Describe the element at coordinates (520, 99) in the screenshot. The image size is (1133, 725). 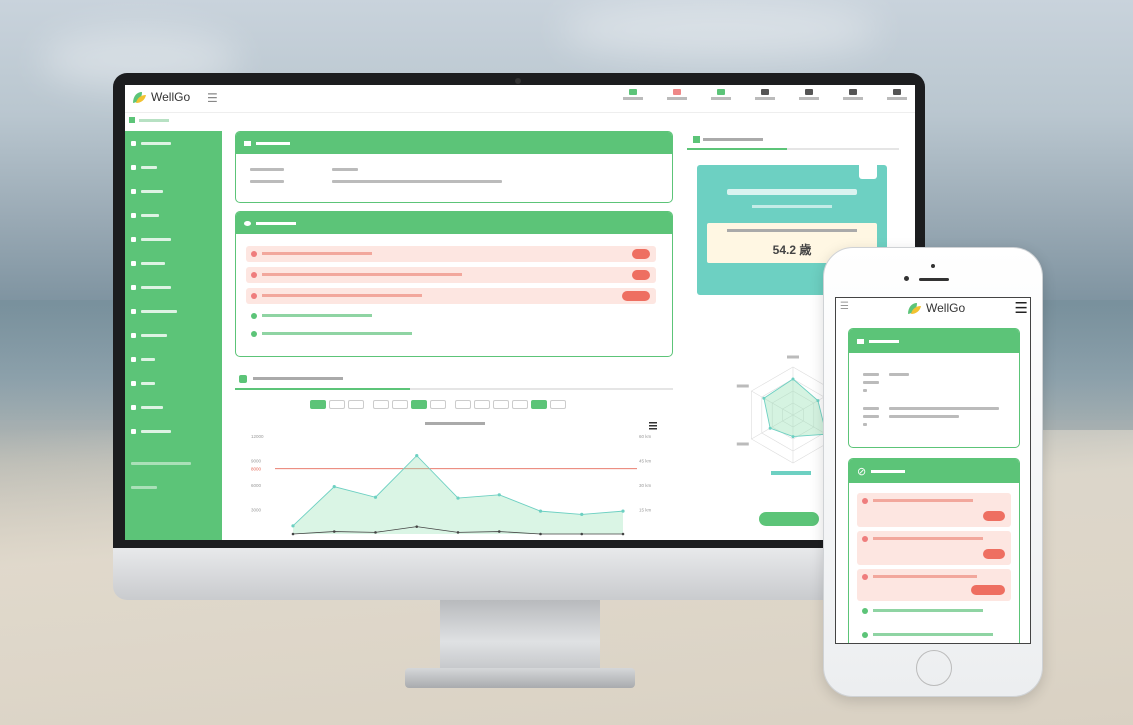
I see `top-bar: WellGo ☰` at that location.